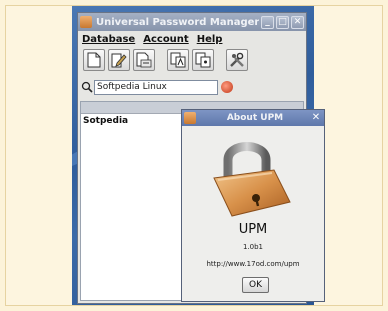 This screenshot has height=311, width=388. I want to click on about-close-button: ✕, so click(316, 118).